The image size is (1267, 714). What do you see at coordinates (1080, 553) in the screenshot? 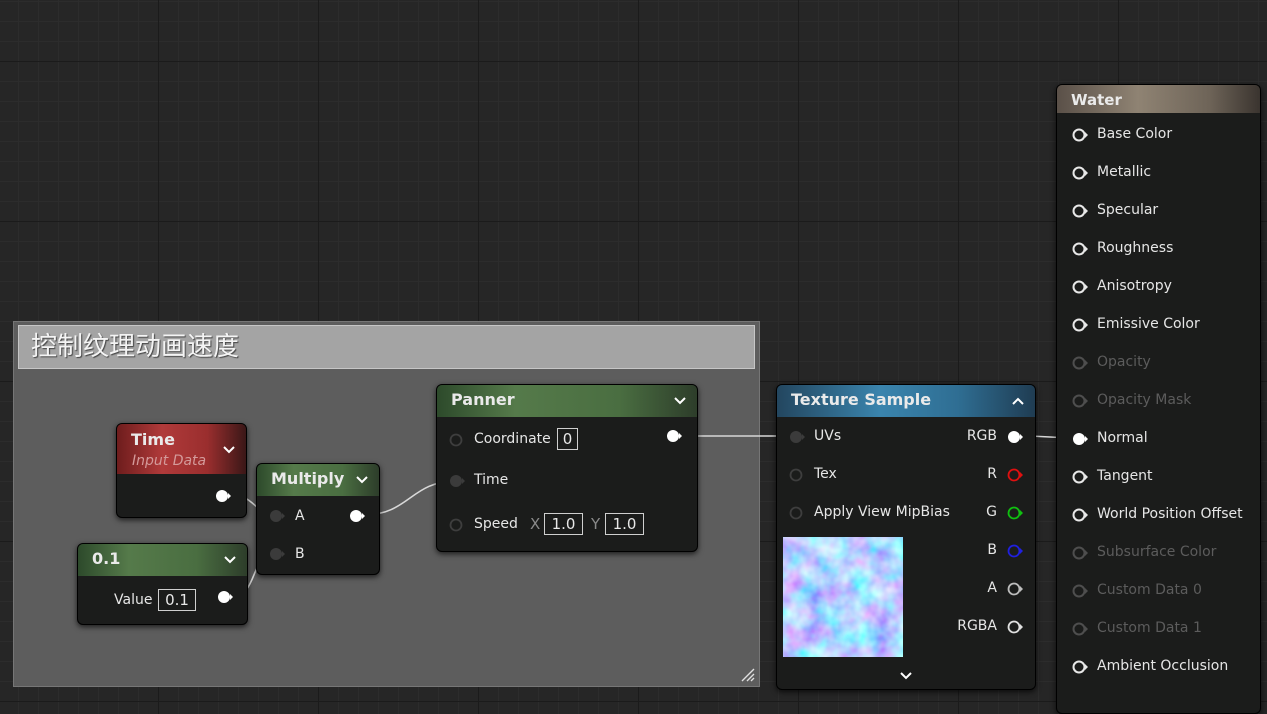
I see `water-pin-subsurface-color-icon` at bounding box center [1080, 553].